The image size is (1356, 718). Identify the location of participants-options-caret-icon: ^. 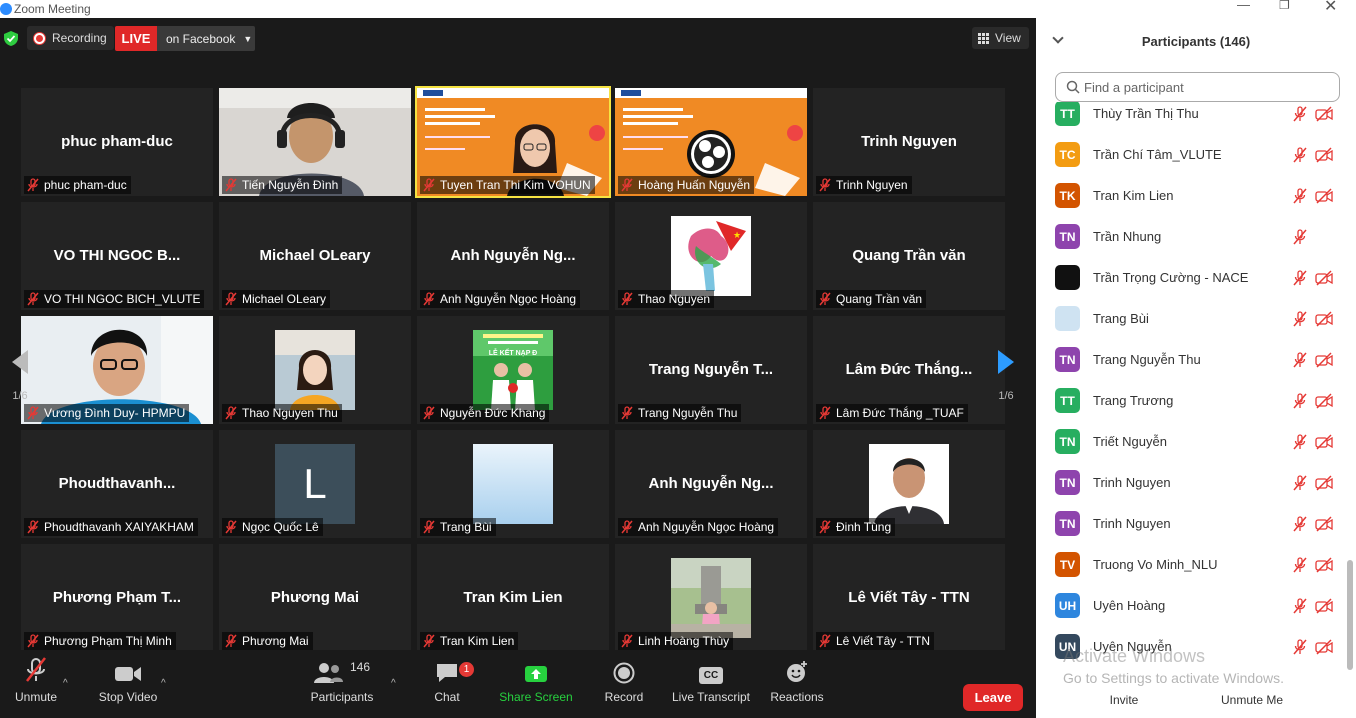
(393, 683).